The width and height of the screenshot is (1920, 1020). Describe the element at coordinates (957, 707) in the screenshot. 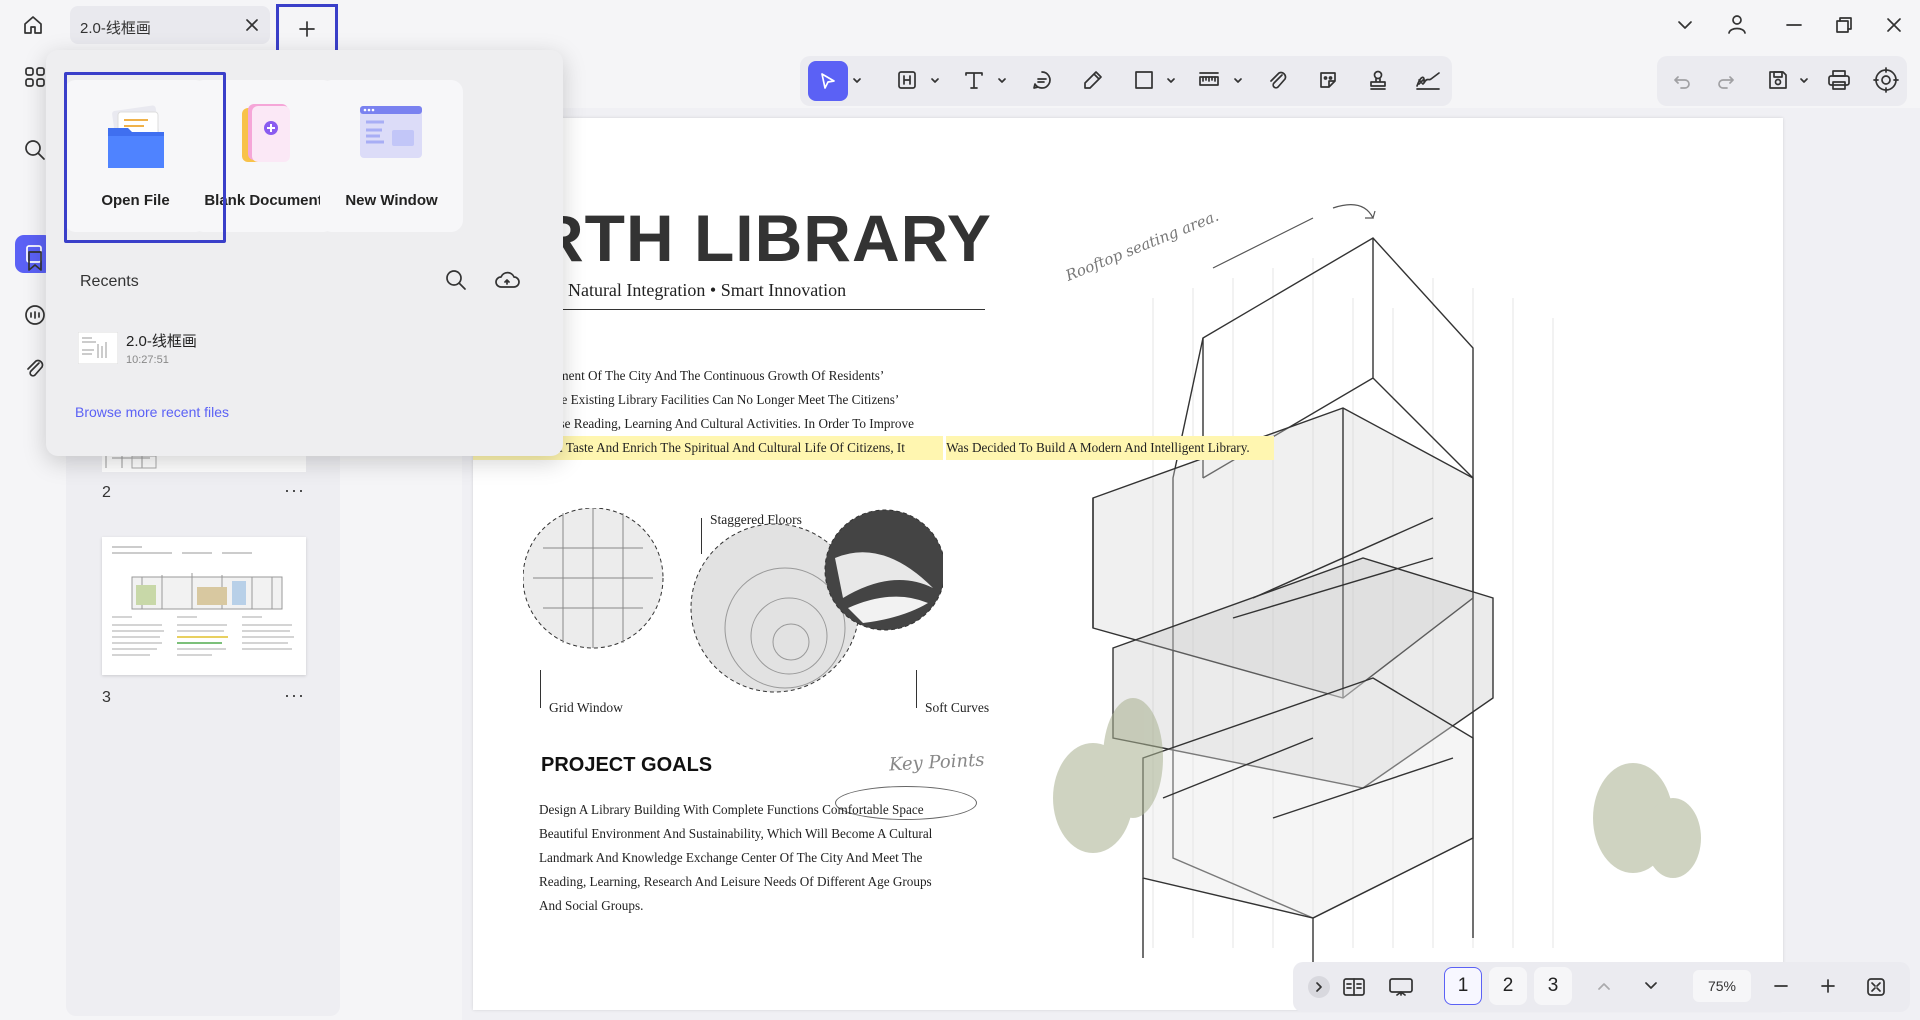

I see `callout-soft-curves: Soft Curves` at that location.